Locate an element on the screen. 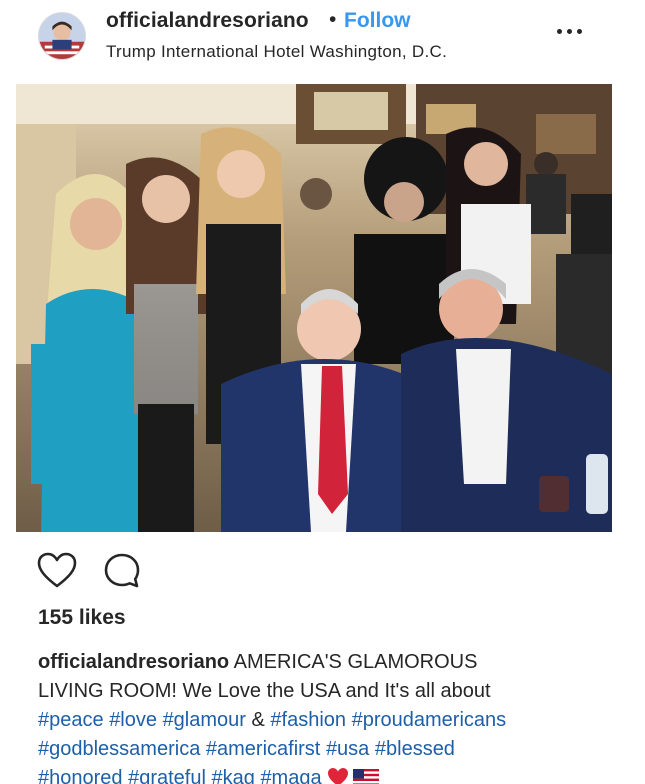  hashtag: #peace is located at coordinates (71, 720).